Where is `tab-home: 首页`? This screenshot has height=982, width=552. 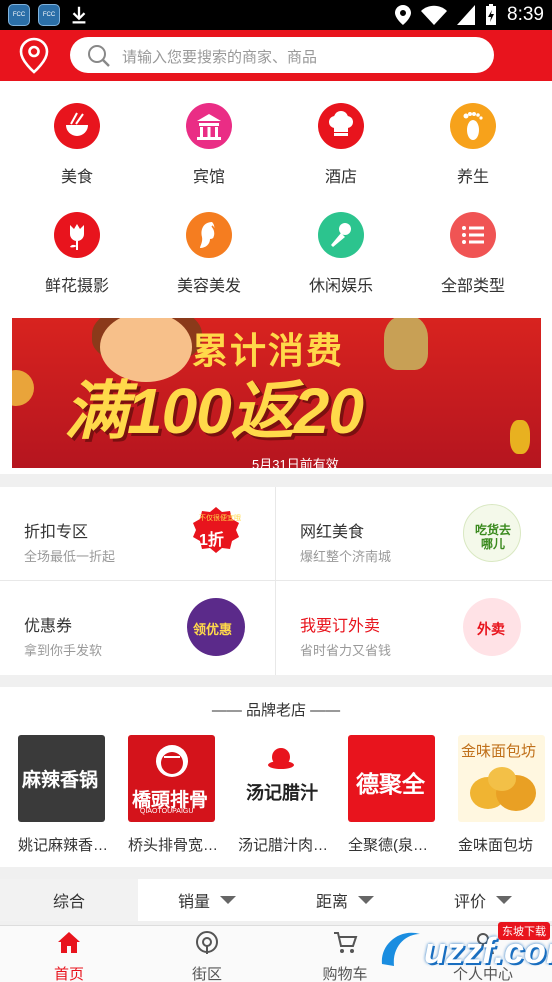
tab-home: 首页 is located at coordinates (69, 954).